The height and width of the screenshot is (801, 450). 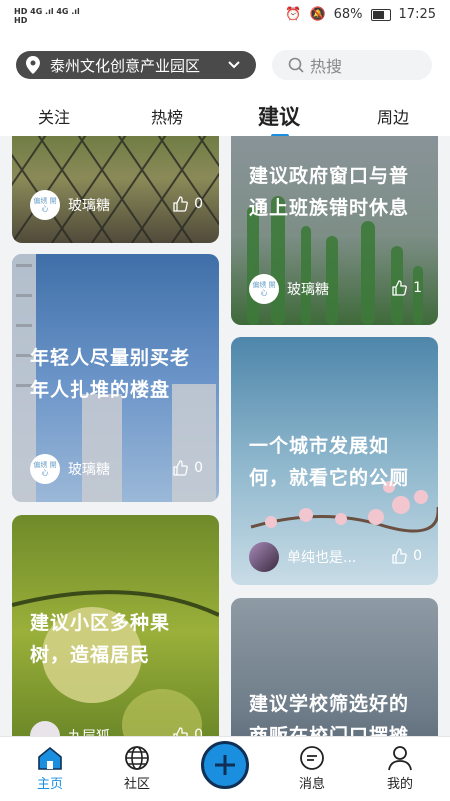 I want to click on search-placeholder: 热搜, so click(x=326, y=66).